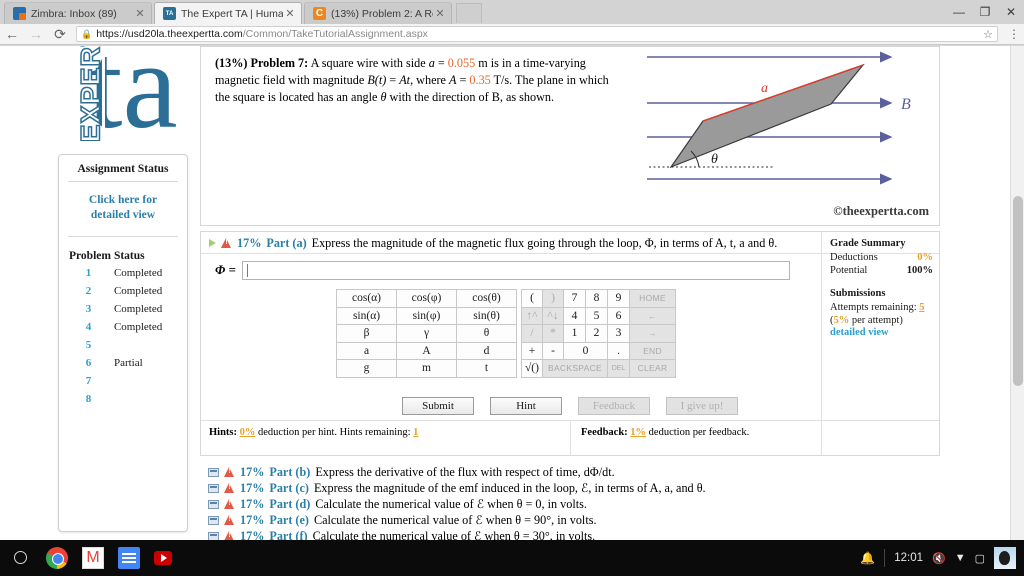 This screenshot has height=576, width=1024. Describe the element at coordinates (88, 327) in the screenshot. I see `problem-number: 4` at that location.